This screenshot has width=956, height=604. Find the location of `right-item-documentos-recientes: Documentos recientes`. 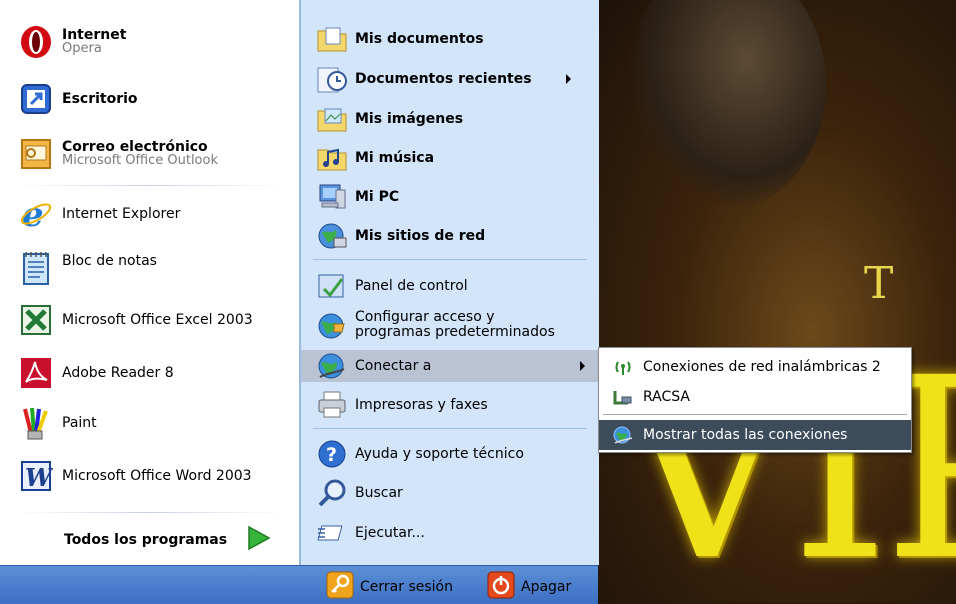

right-item-documentos-recientes: Documentos recientes is located at coordinates (450, 79).